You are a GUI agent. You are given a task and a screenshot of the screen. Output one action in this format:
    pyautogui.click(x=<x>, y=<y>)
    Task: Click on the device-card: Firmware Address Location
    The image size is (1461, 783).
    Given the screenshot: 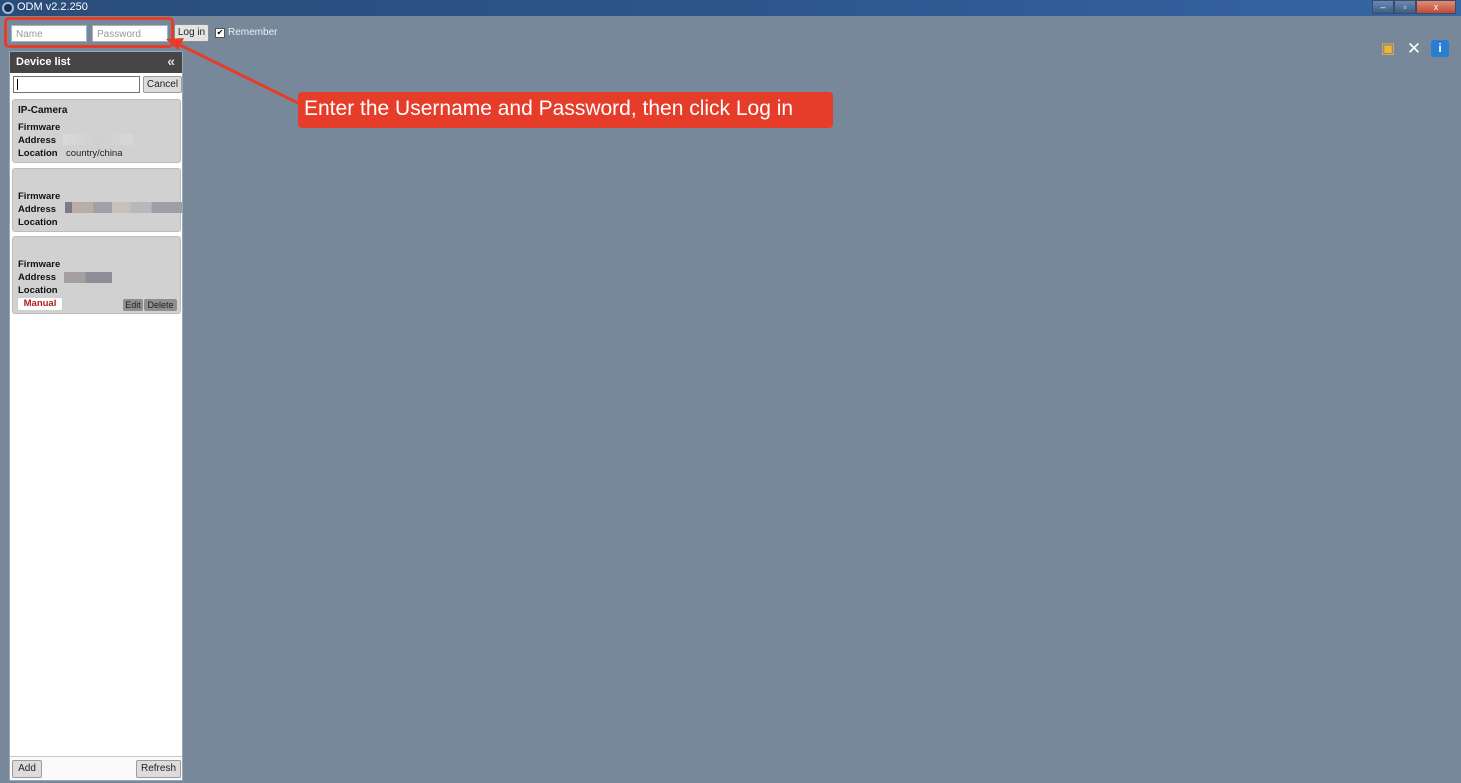 What is the action you would take?
    pyautogui.click(x=97, y=200)
    